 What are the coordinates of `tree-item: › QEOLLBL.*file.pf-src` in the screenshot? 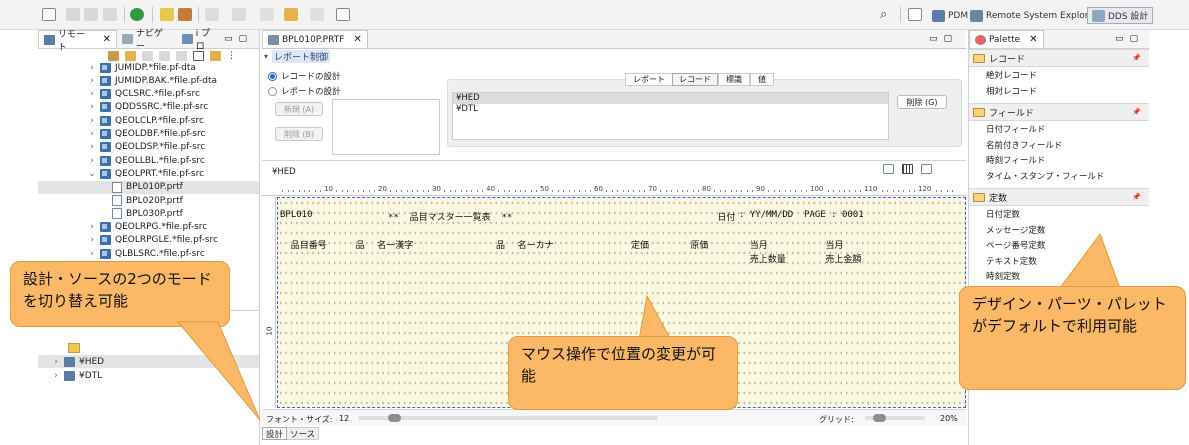 It's located at (148, 160).